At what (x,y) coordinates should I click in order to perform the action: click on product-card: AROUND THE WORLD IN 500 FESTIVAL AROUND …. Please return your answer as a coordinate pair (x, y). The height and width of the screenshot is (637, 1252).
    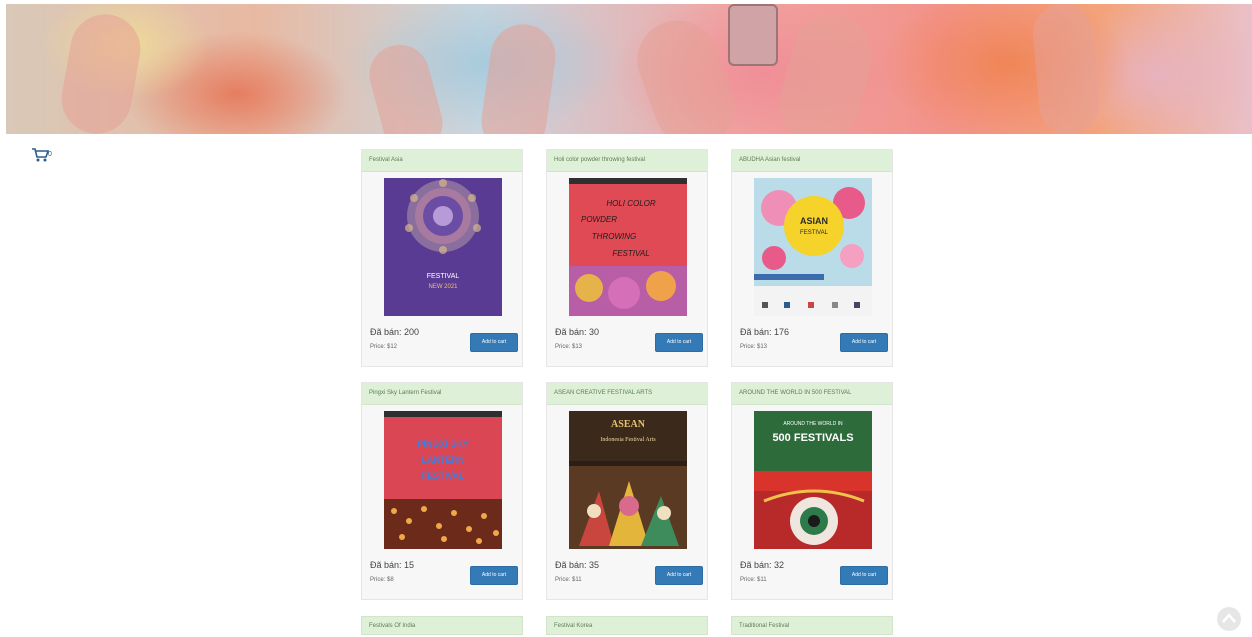
    Looking at the image, I should click on (812, 491).